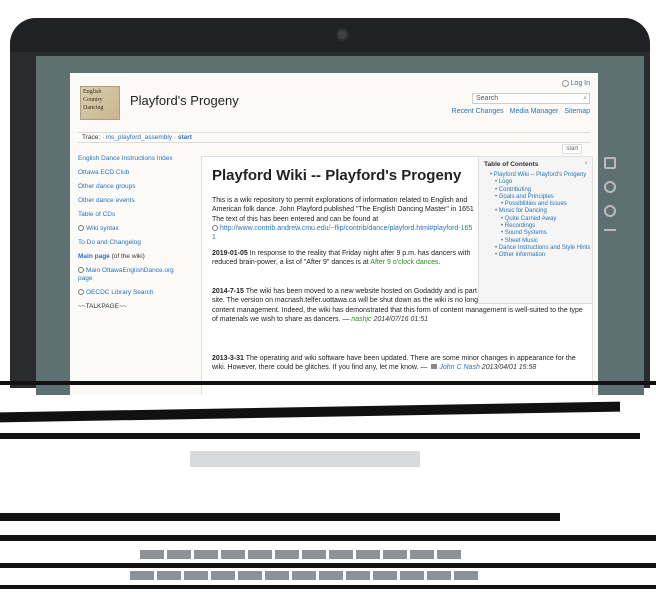 This screenshot has width=656, height=595. Describe the element at coordinates (139, 137) in the screenshot. I see `breadcrumb-item: ins_playford_assembly` at that location.